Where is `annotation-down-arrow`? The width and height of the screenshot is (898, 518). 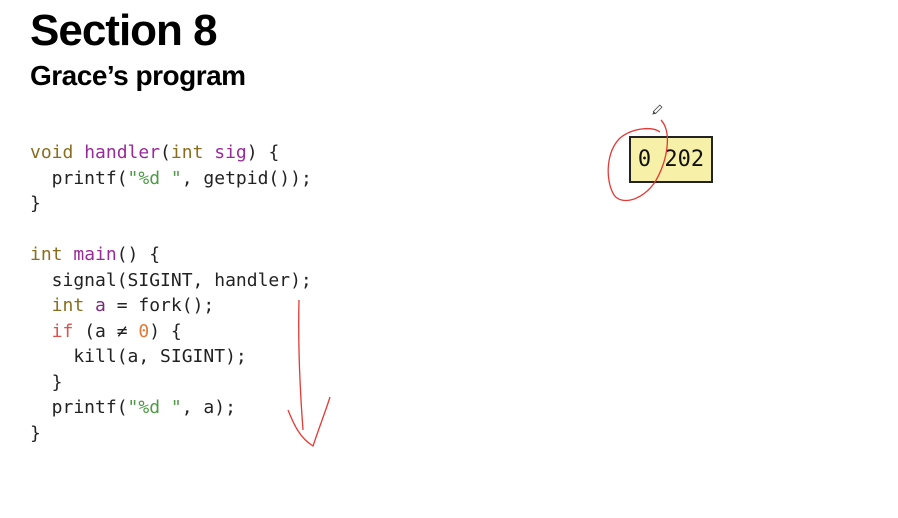 annotation-down-arrow is located at coordinates (309, 373).